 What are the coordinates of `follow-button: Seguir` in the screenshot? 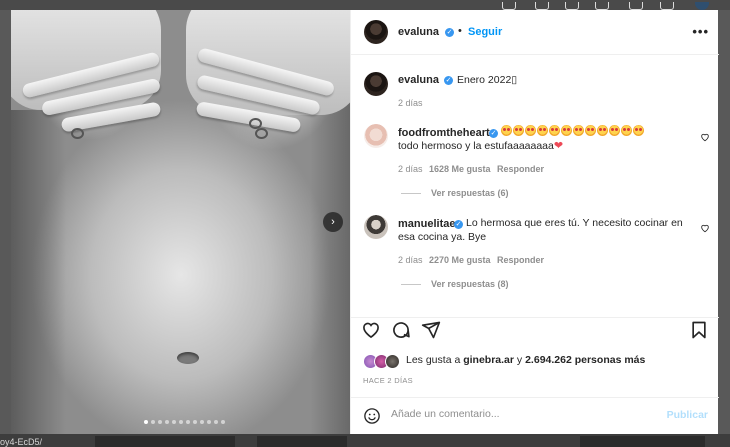 It's located at (485, 32).